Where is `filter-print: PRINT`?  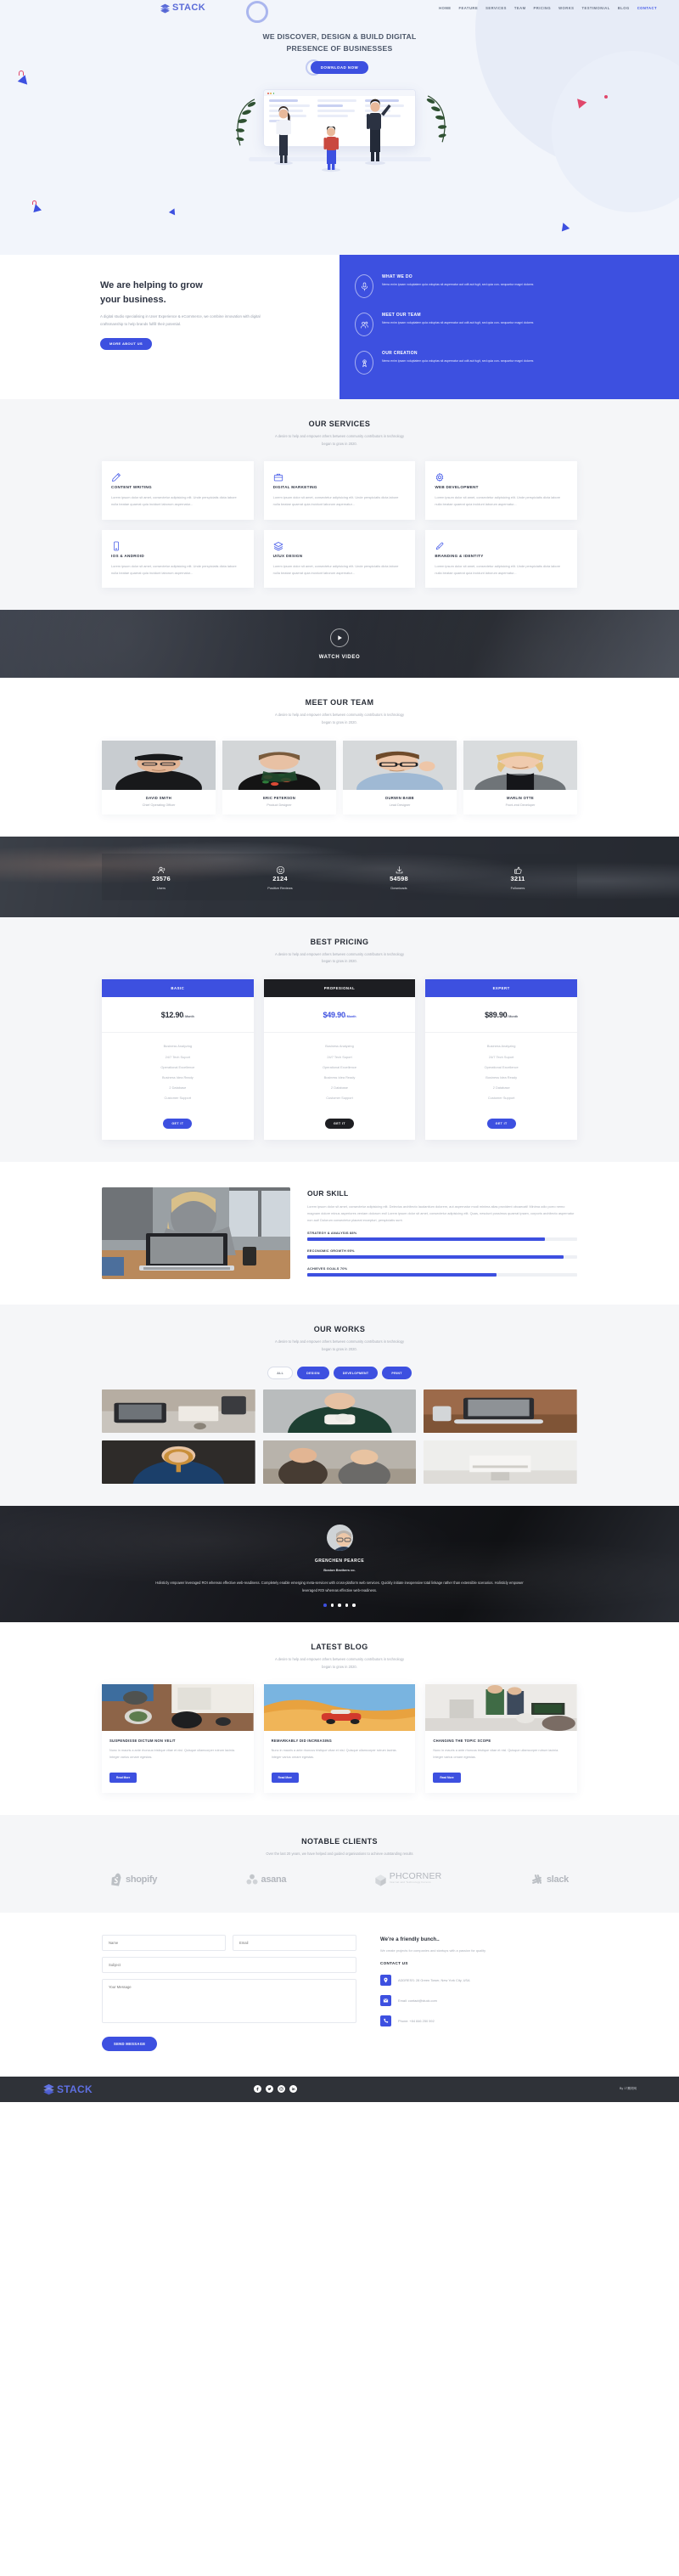 filter-print: PRINT is located at coordinates (397, 1373).